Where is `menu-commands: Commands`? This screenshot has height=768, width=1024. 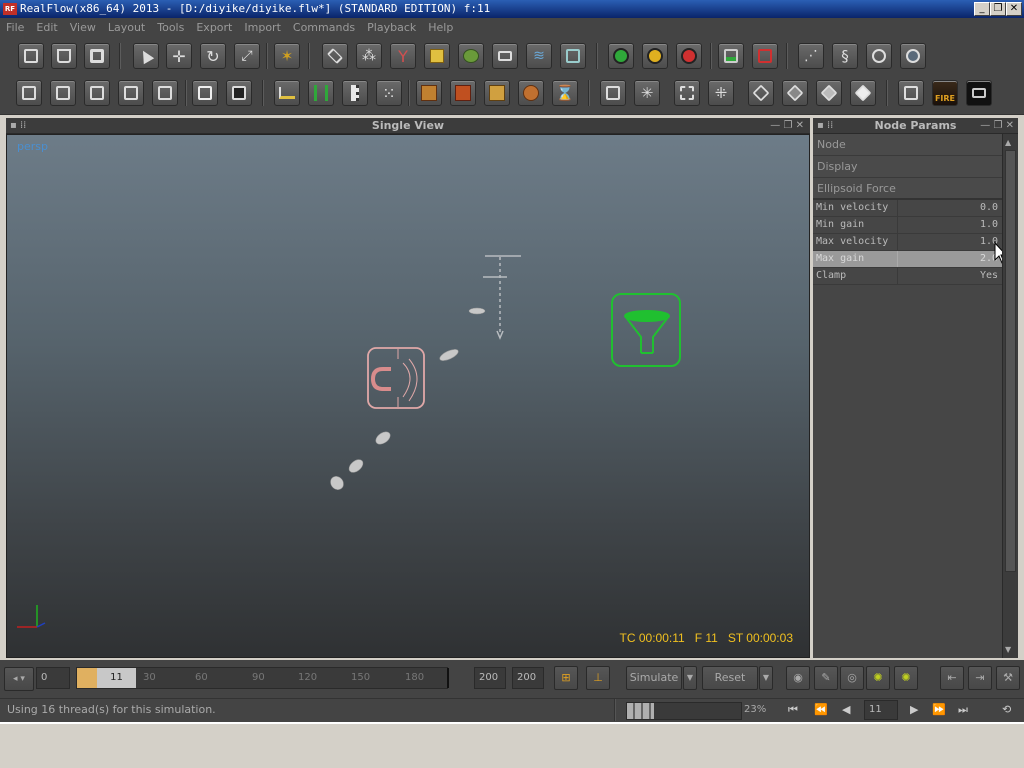 menu-commands: Commands is located at coordinates (324, 28).